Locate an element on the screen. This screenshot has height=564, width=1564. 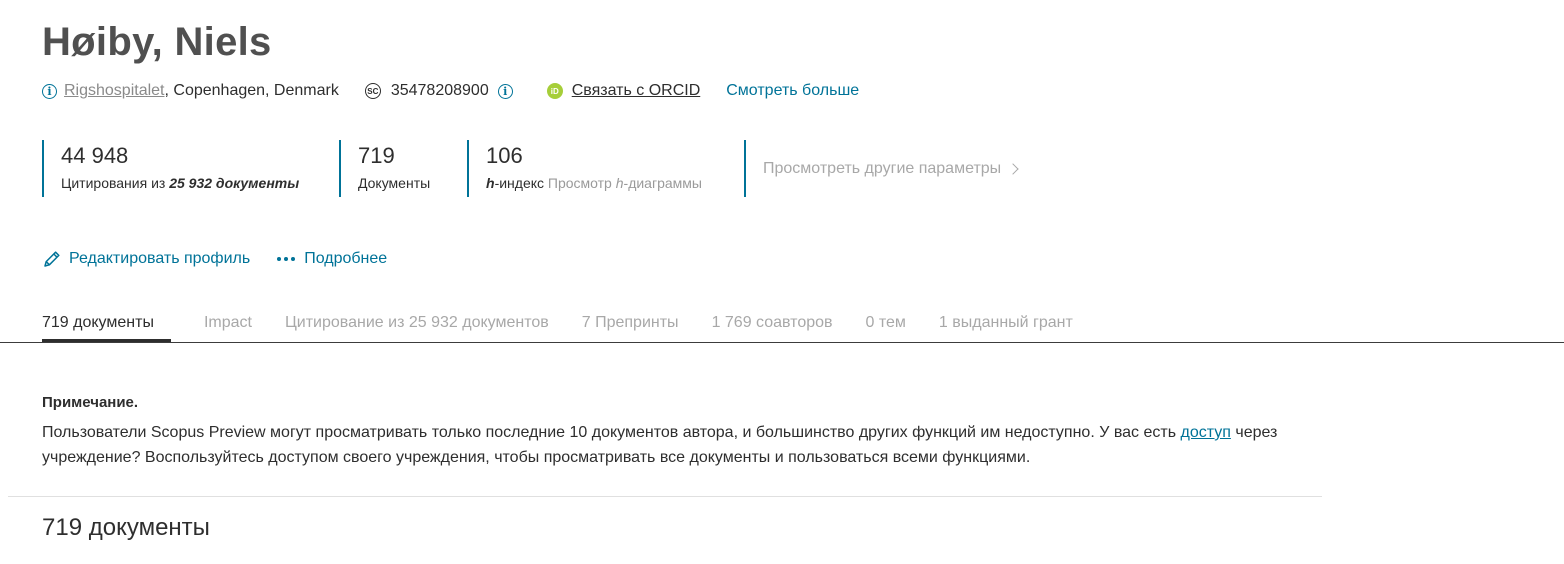
h-index-suffix: -индекс is located at coordinates (519, 183).